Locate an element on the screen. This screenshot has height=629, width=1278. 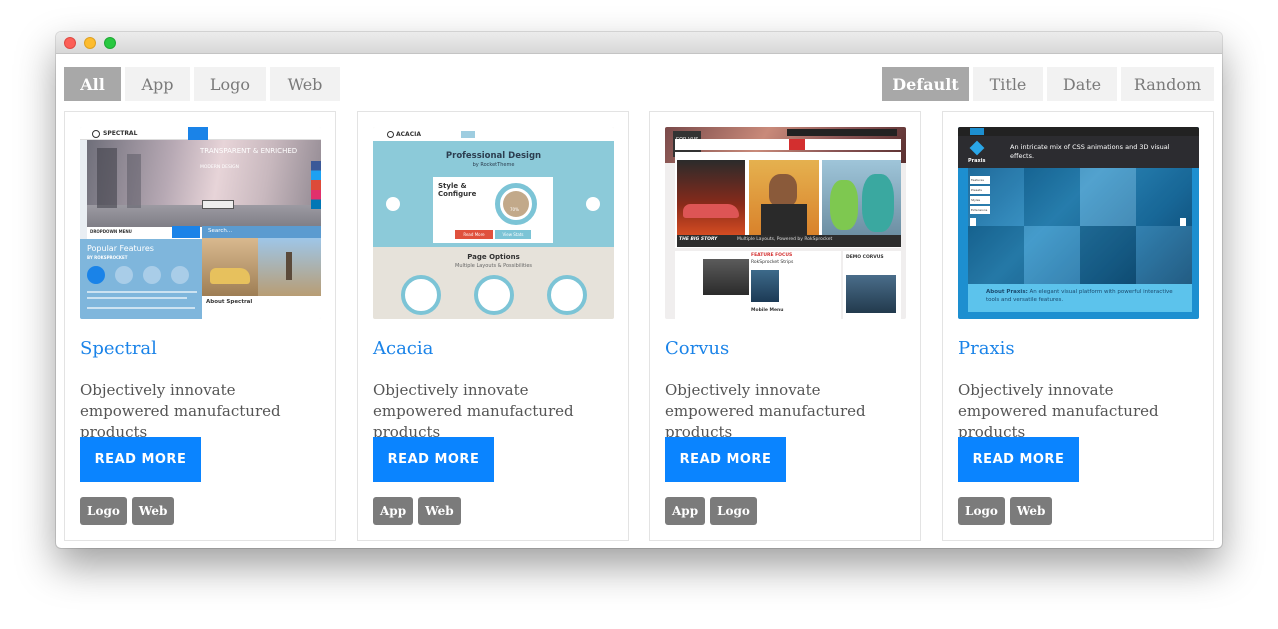
minimize-window-button is located at coordinates (90, 43).